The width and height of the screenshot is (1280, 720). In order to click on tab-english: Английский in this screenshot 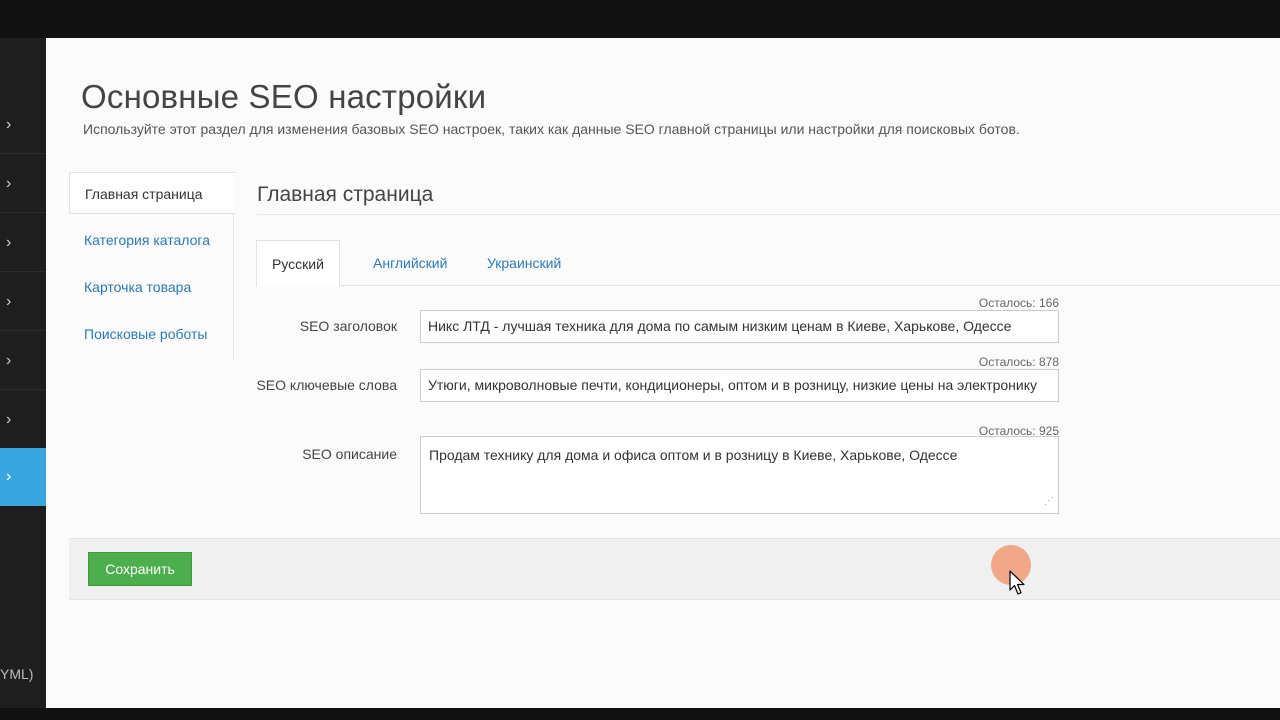, I will do `click(410, 263)`.